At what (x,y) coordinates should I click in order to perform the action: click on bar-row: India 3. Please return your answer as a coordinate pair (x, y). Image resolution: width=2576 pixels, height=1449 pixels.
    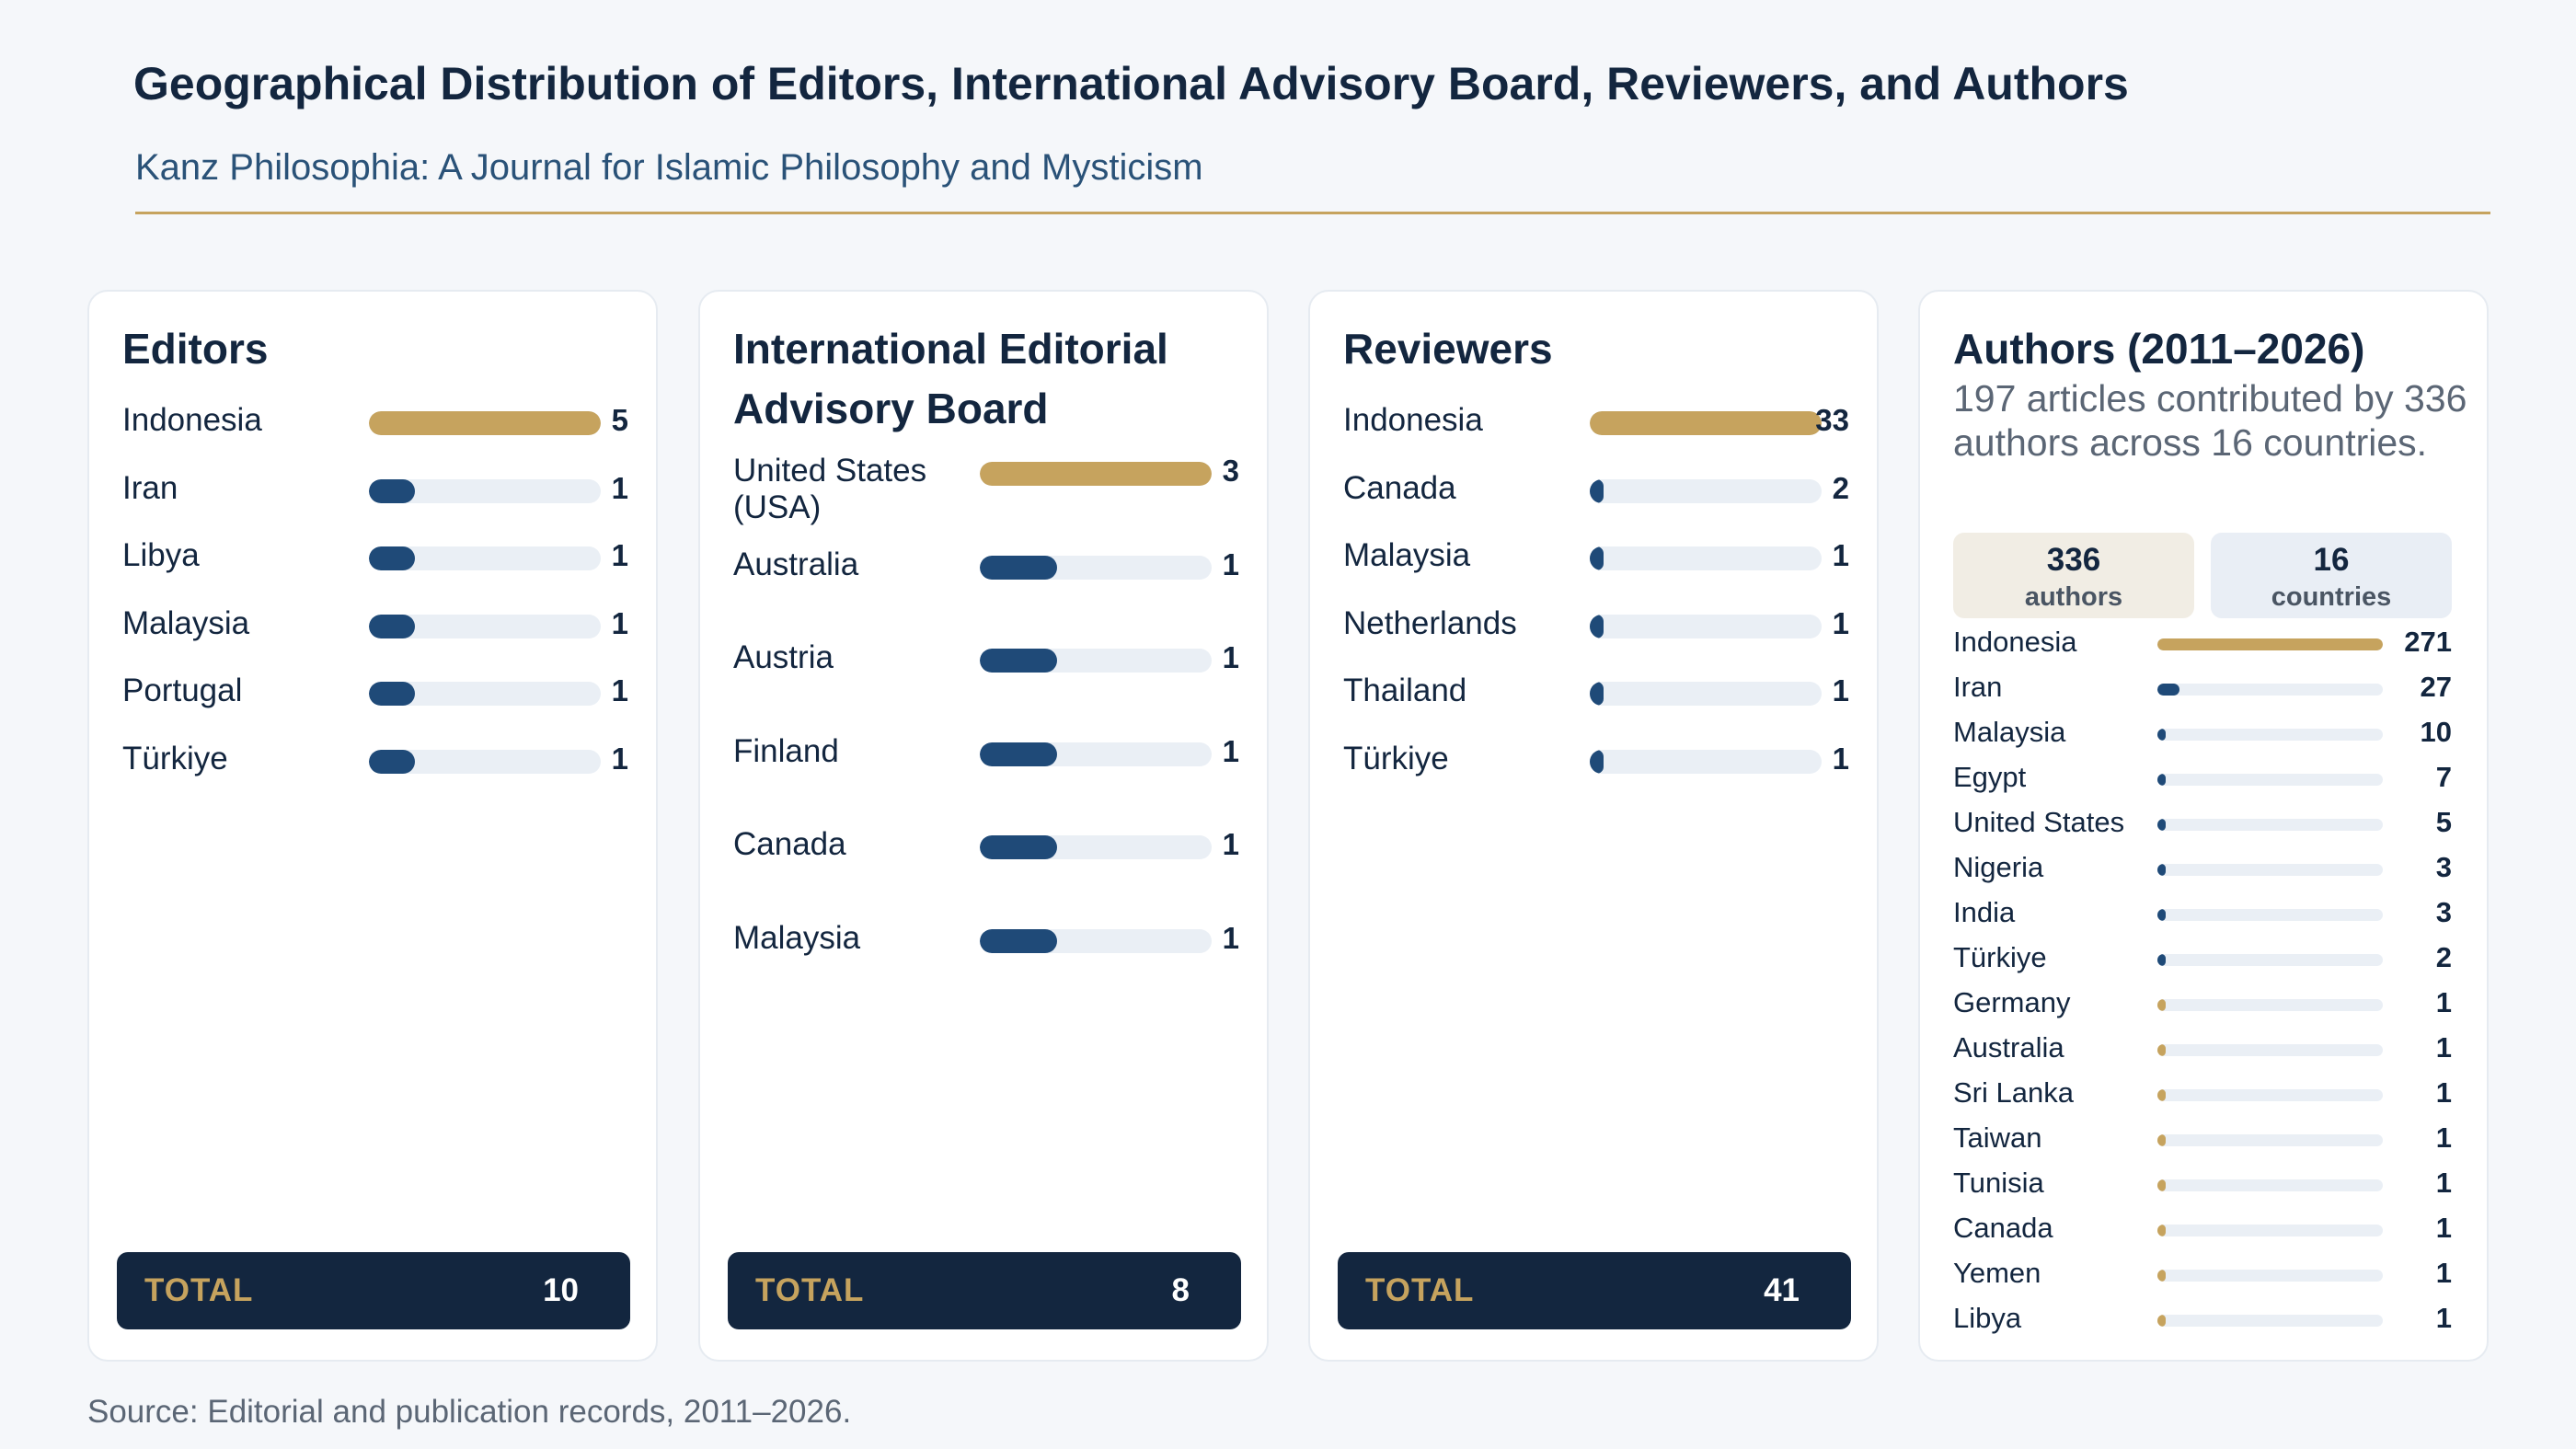
    Looking at the image, I should click on (2210, 914).